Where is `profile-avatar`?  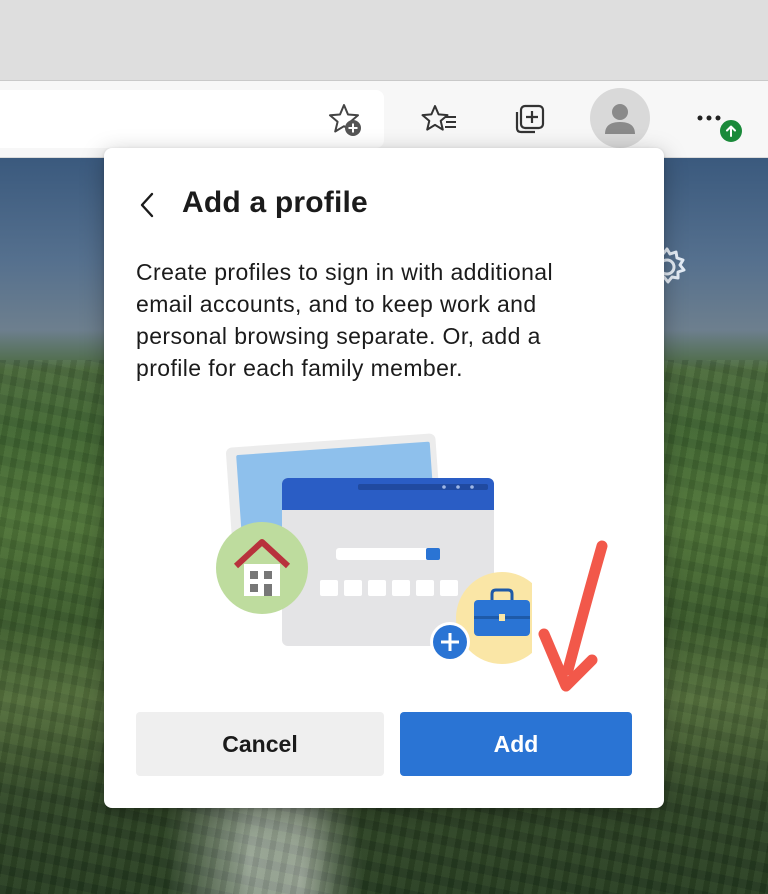
profile-avatar is located at coordinates (620, 118).